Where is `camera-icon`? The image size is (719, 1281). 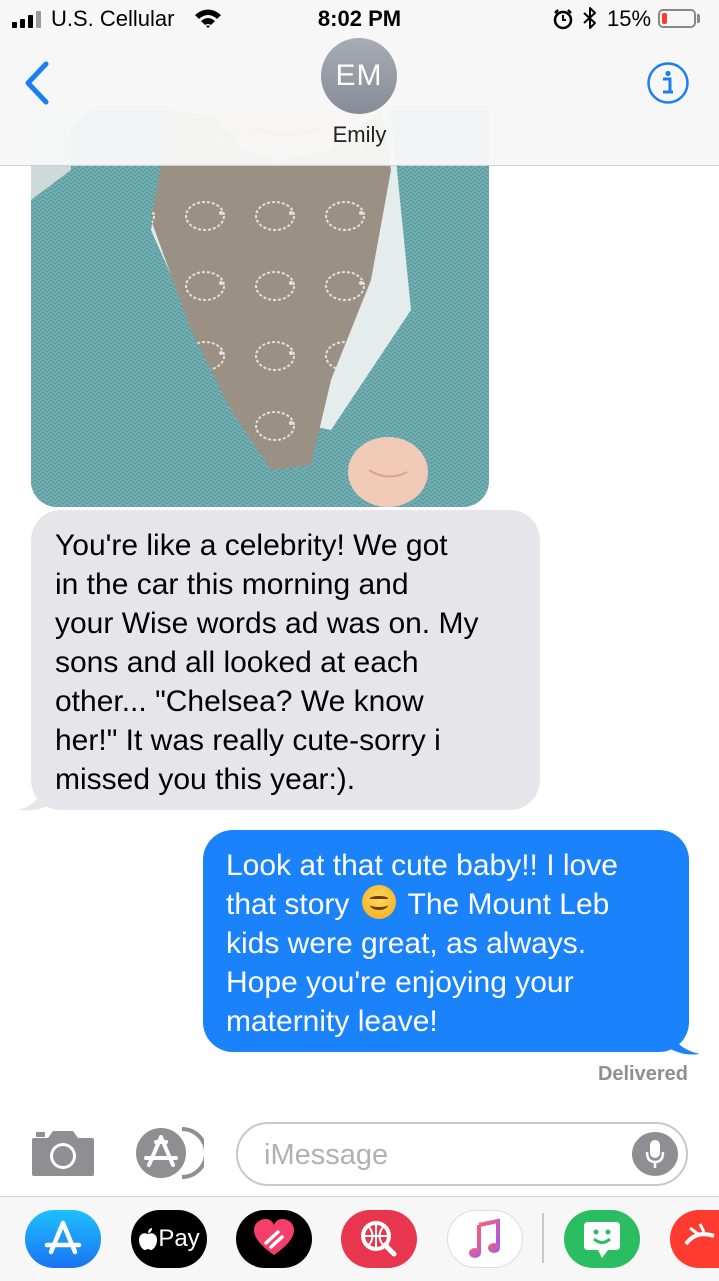 camera-icon is located at coordinates (63, 1153).